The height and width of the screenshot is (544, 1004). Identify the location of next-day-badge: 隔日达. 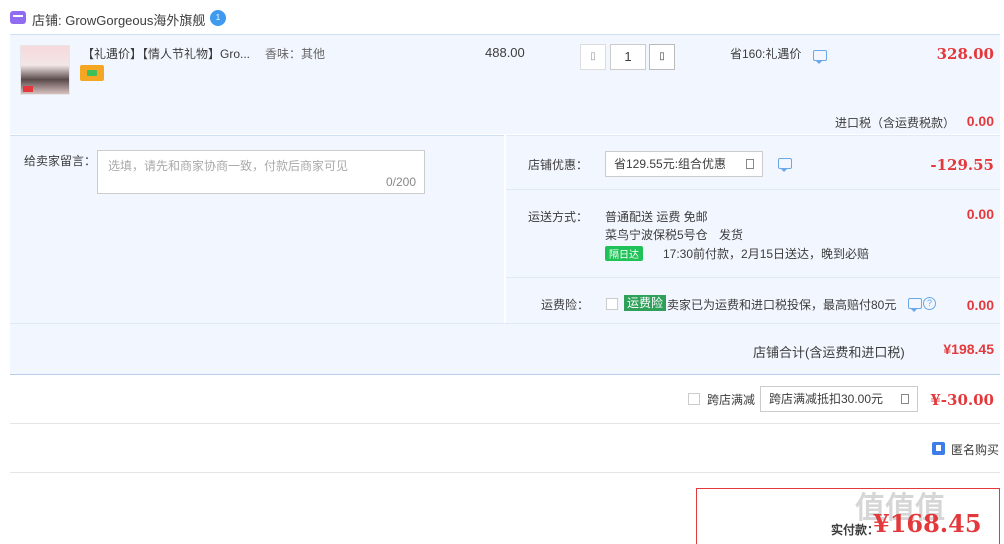
(624, 253).